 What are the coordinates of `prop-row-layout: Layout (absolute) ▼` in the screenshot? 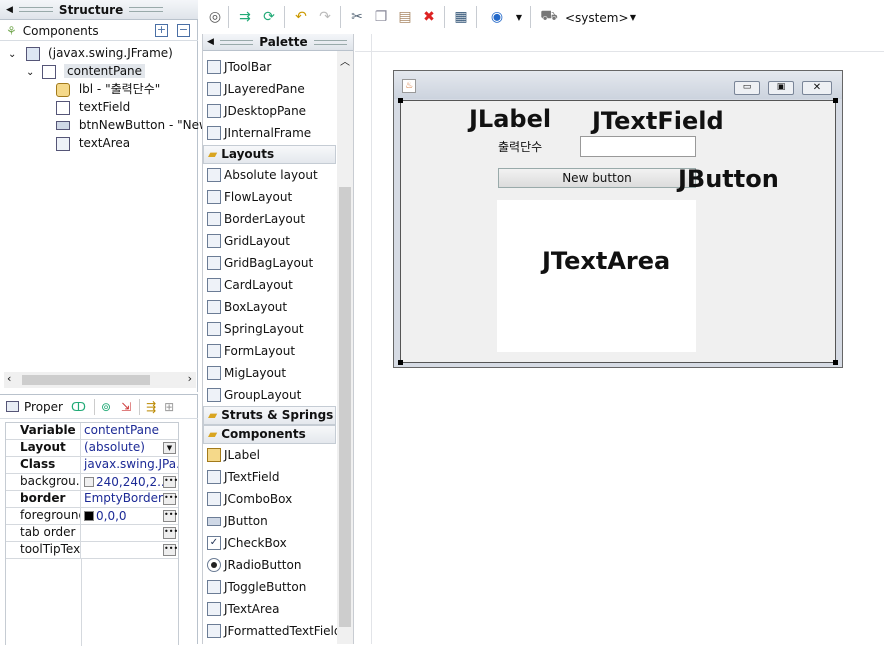 It's located at (92, 448).